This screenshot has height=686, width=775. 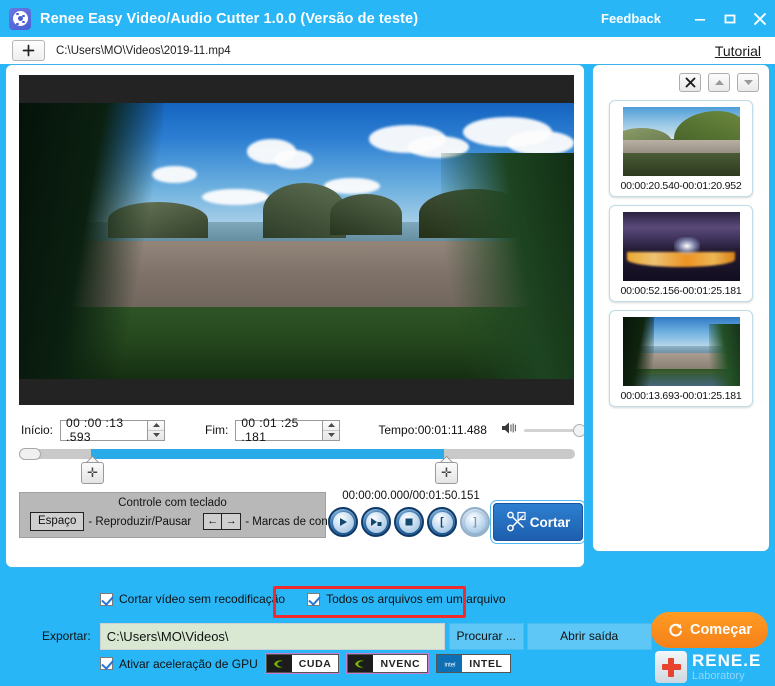 I want to click on play-icon, so click(x=343, y=522).